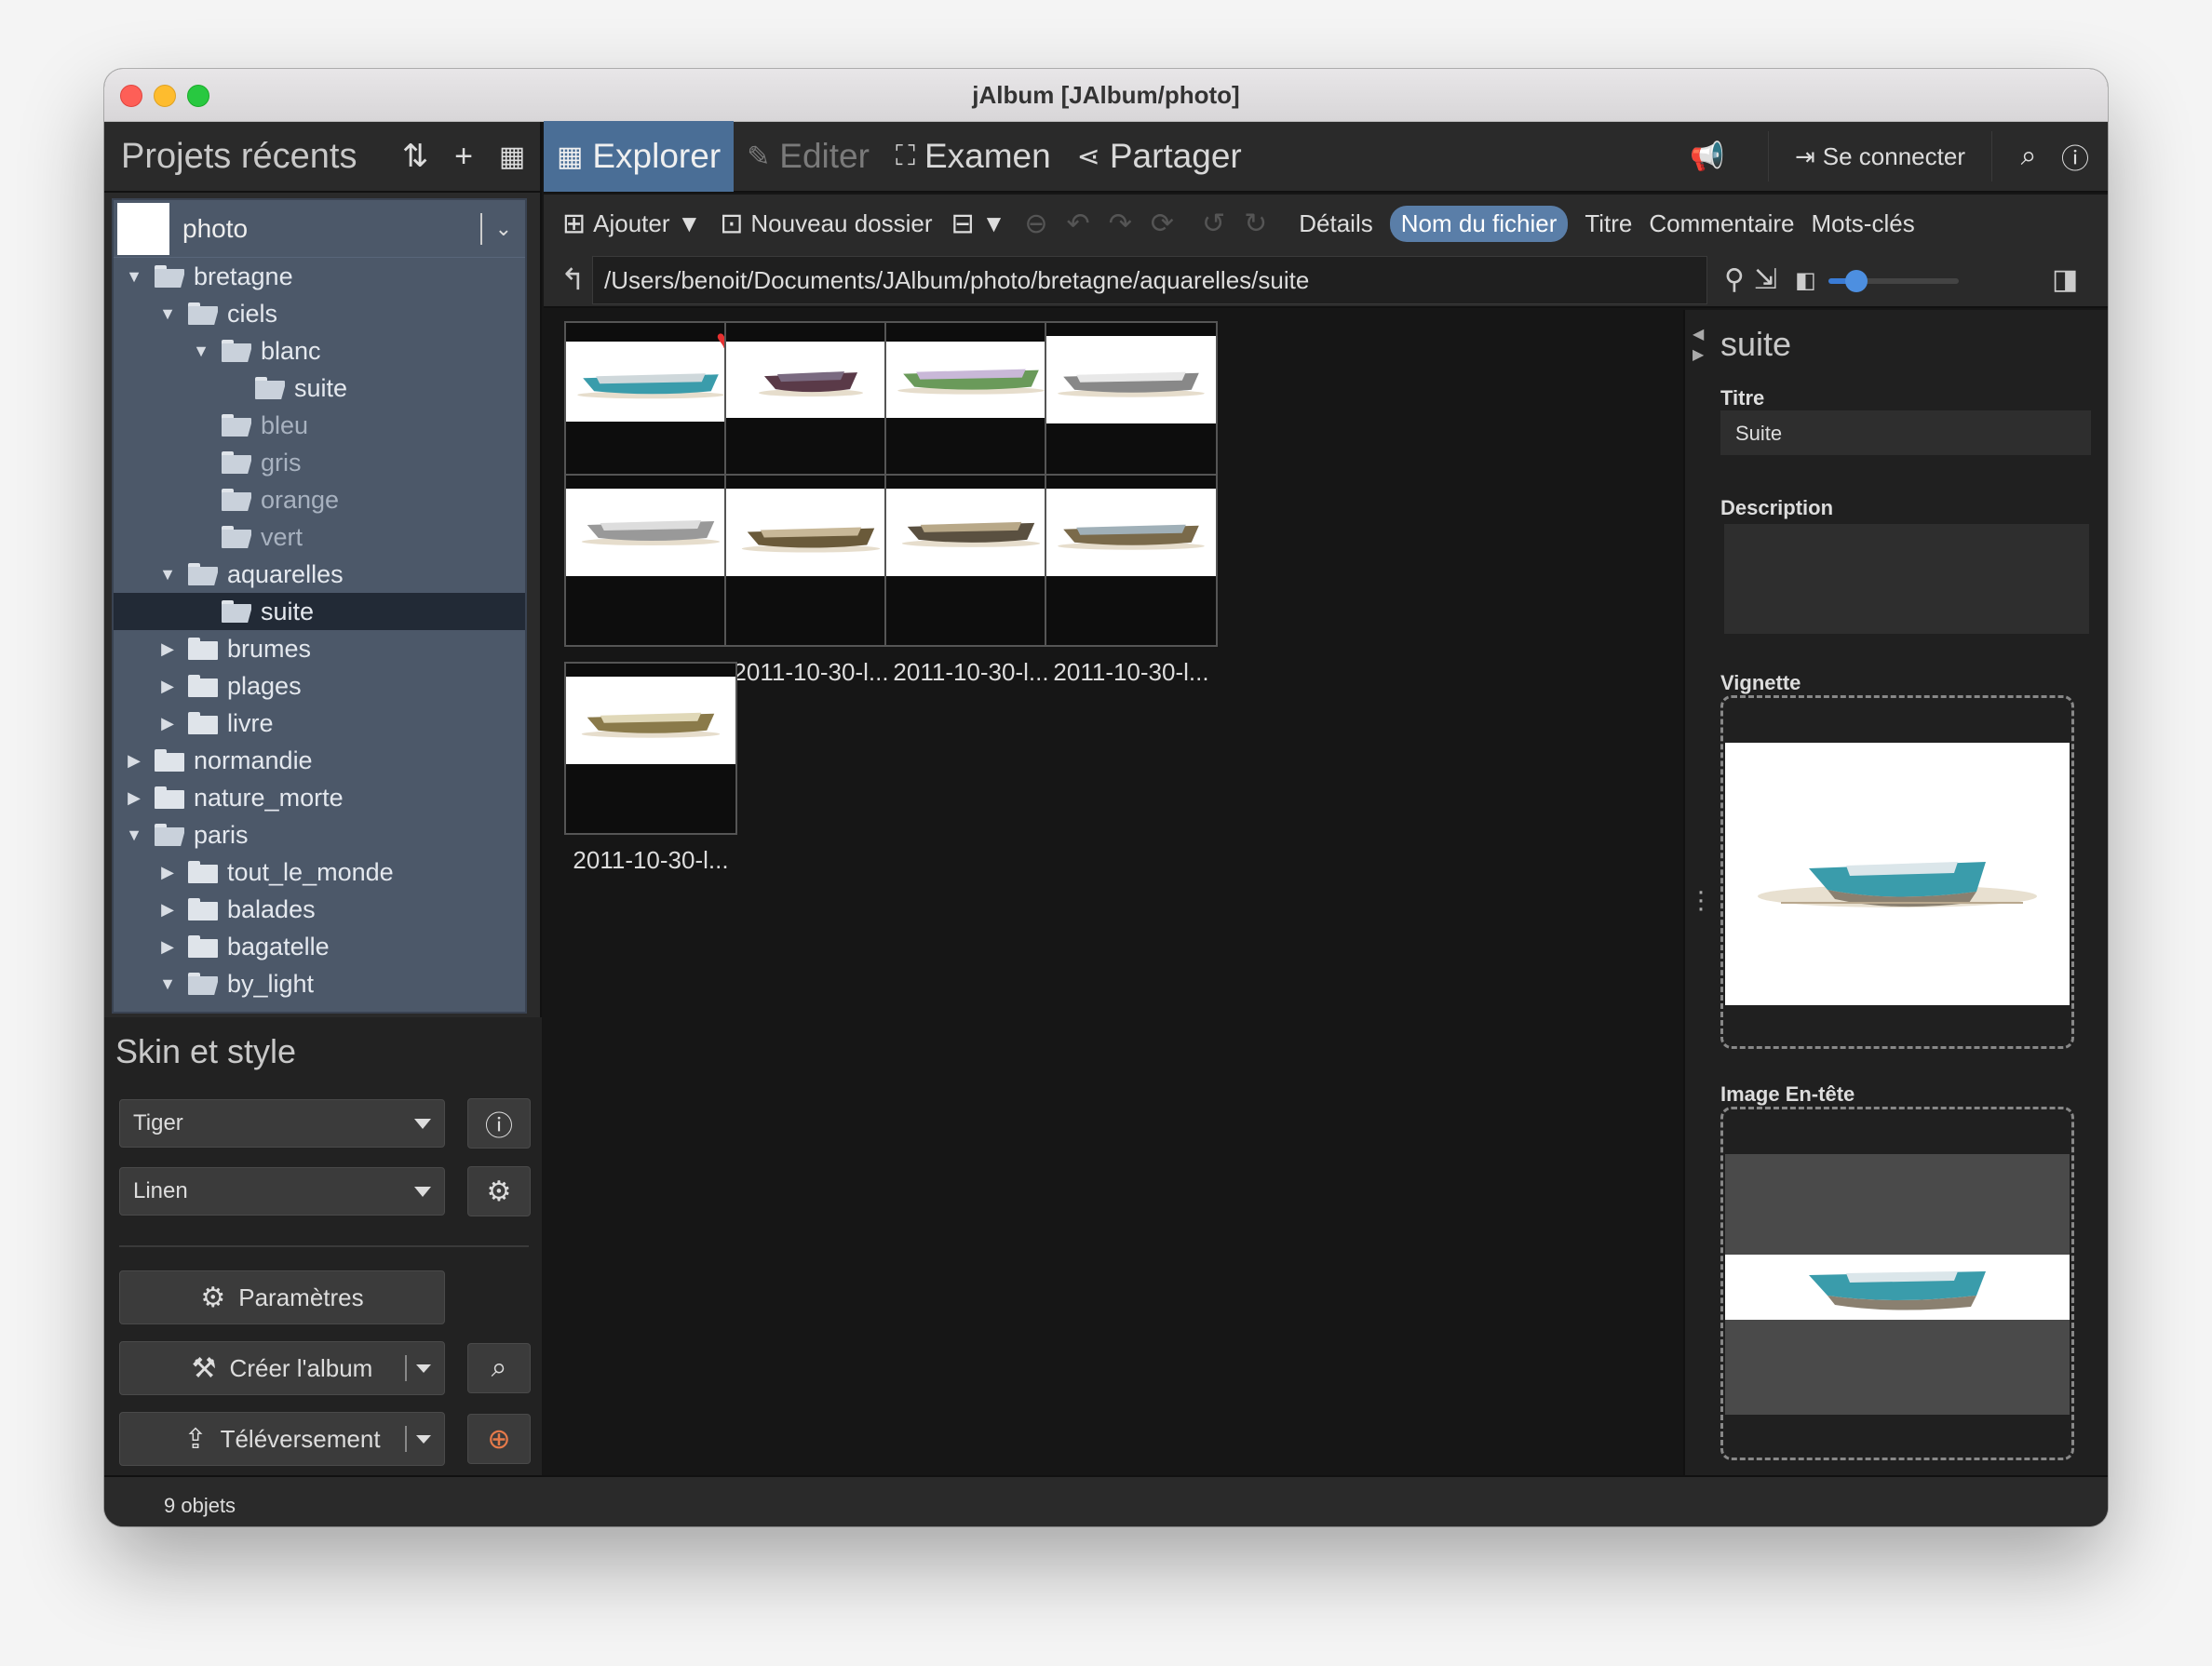 The height and width of the screenshot is (1666, 2212). I want to click on tree-item: ▶ livre, so click(319, 723).